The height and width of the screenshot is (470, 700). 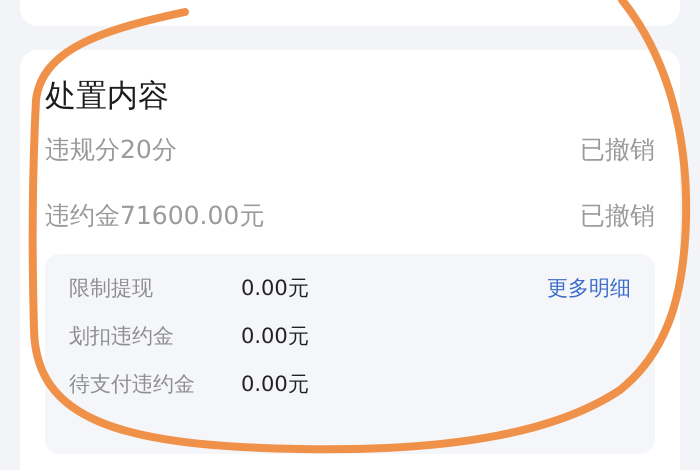 I want to click on detail-label: 限制提现, so click(x=111, y=288).